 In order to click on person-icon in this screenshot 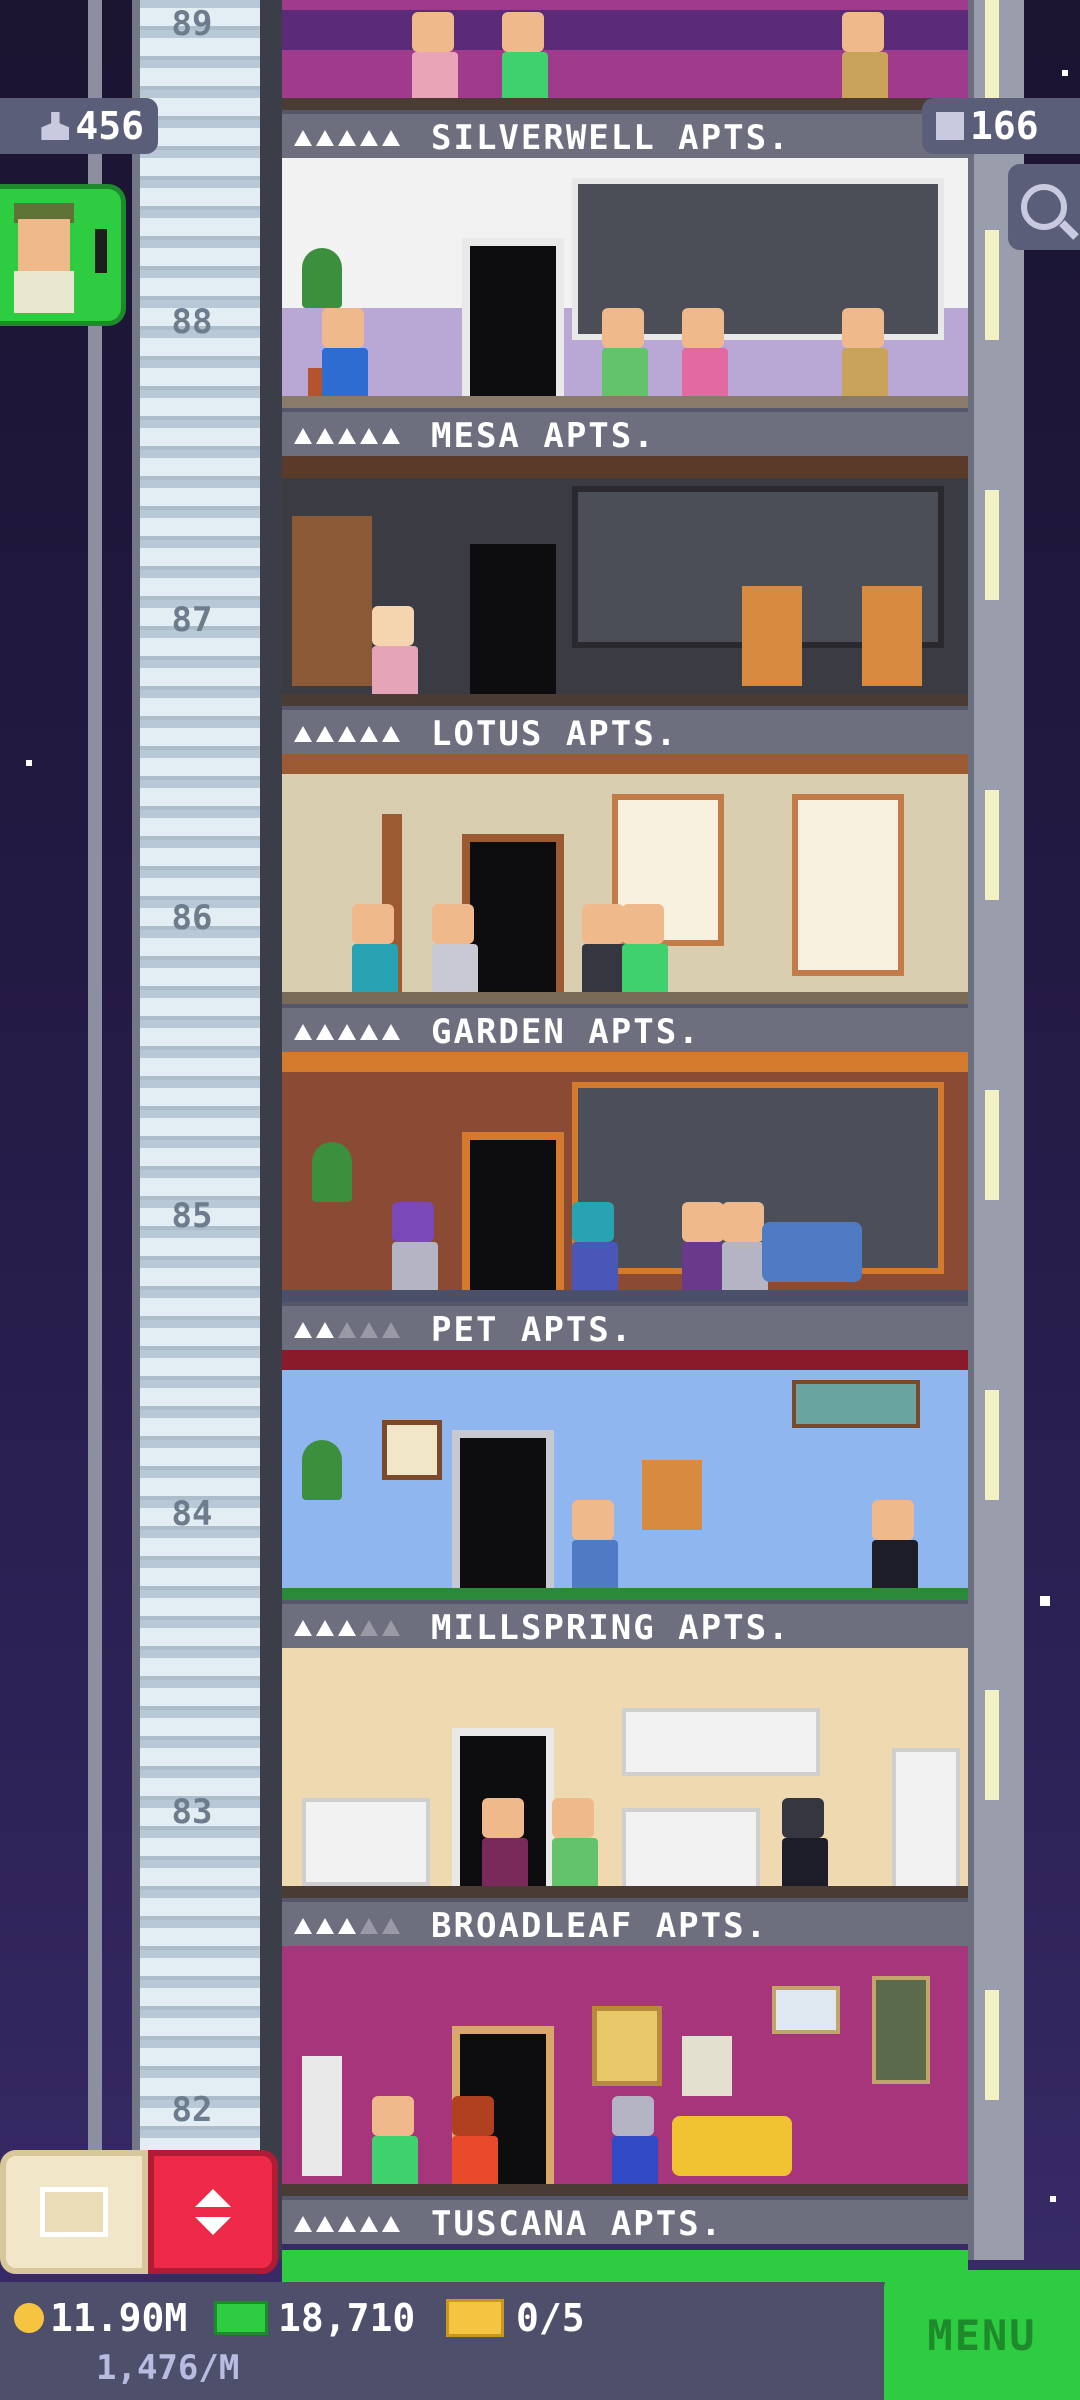, I will do `click(55, 126)`.